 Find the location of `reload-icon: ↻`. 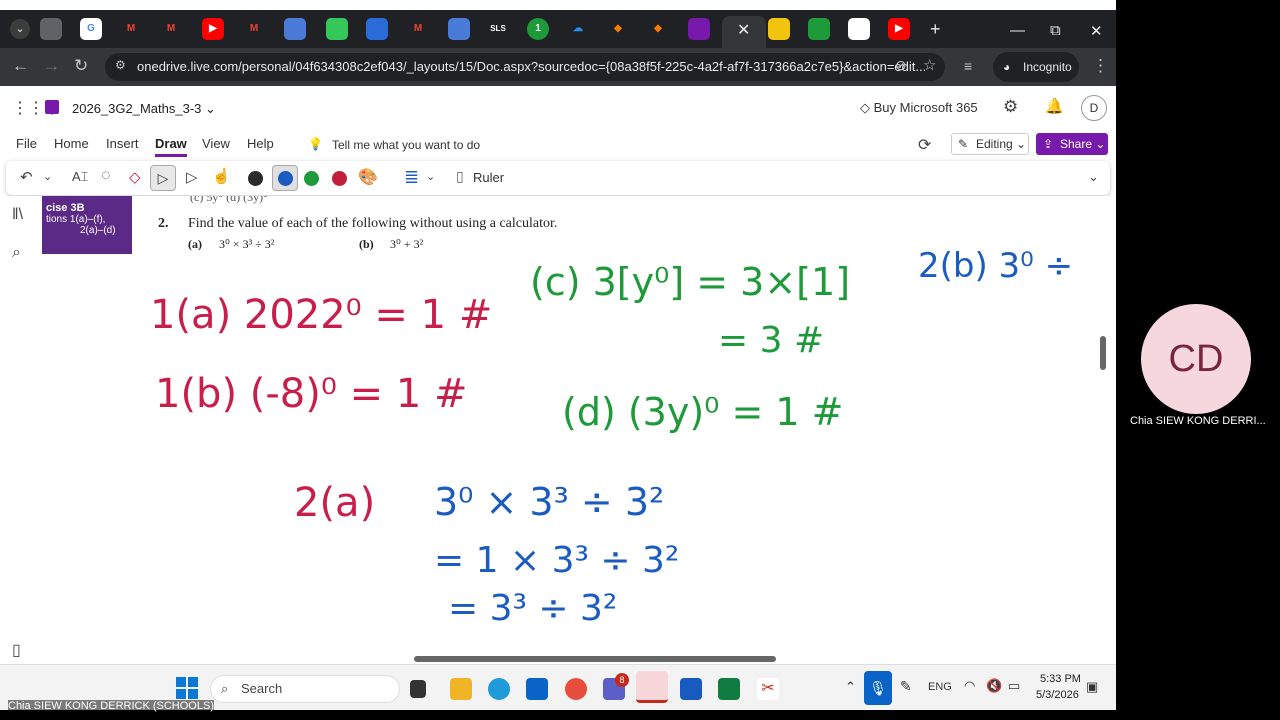

reload-icon: ↻ is located at coordinates (81, 66).